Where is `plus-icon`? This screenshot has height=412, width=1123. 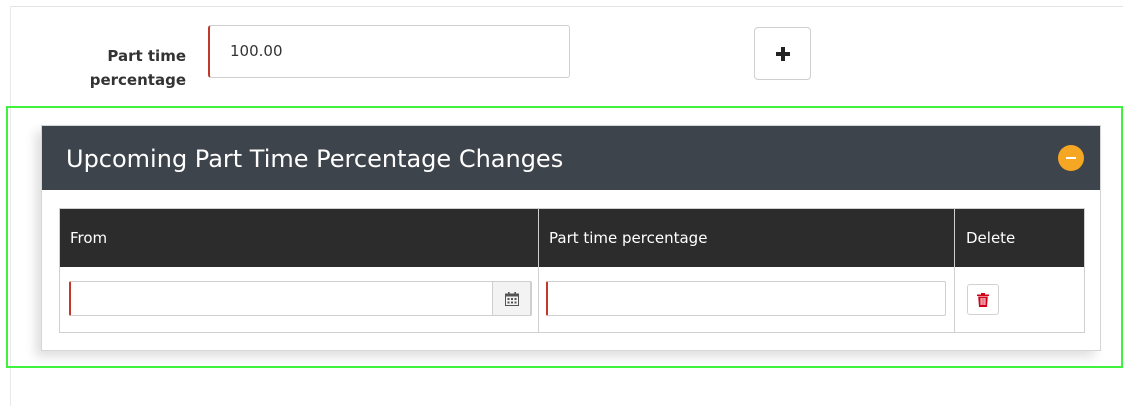
plus-icon is located at coordinates (782, 53).